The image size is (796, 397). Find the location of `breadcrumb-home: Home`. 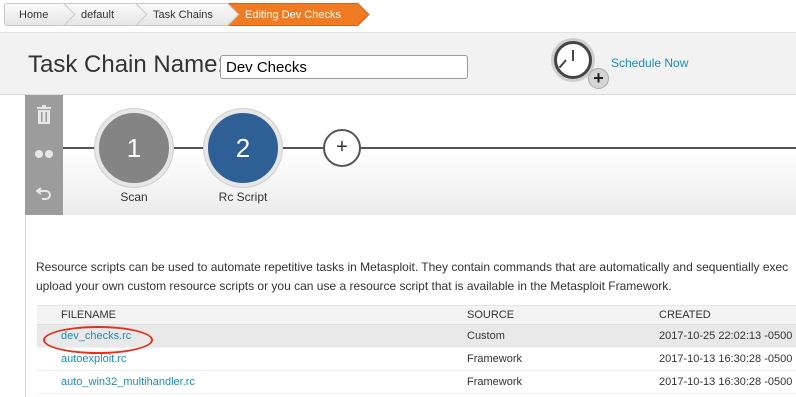

breadcrumb-home: Home is located at coordinates (34, 14).